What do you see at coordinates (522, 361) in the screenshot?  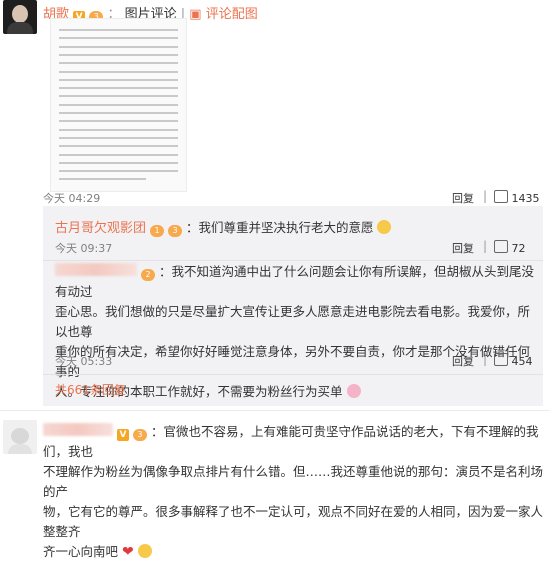 I see `like-count: 454` at bounding box center [522, 361].